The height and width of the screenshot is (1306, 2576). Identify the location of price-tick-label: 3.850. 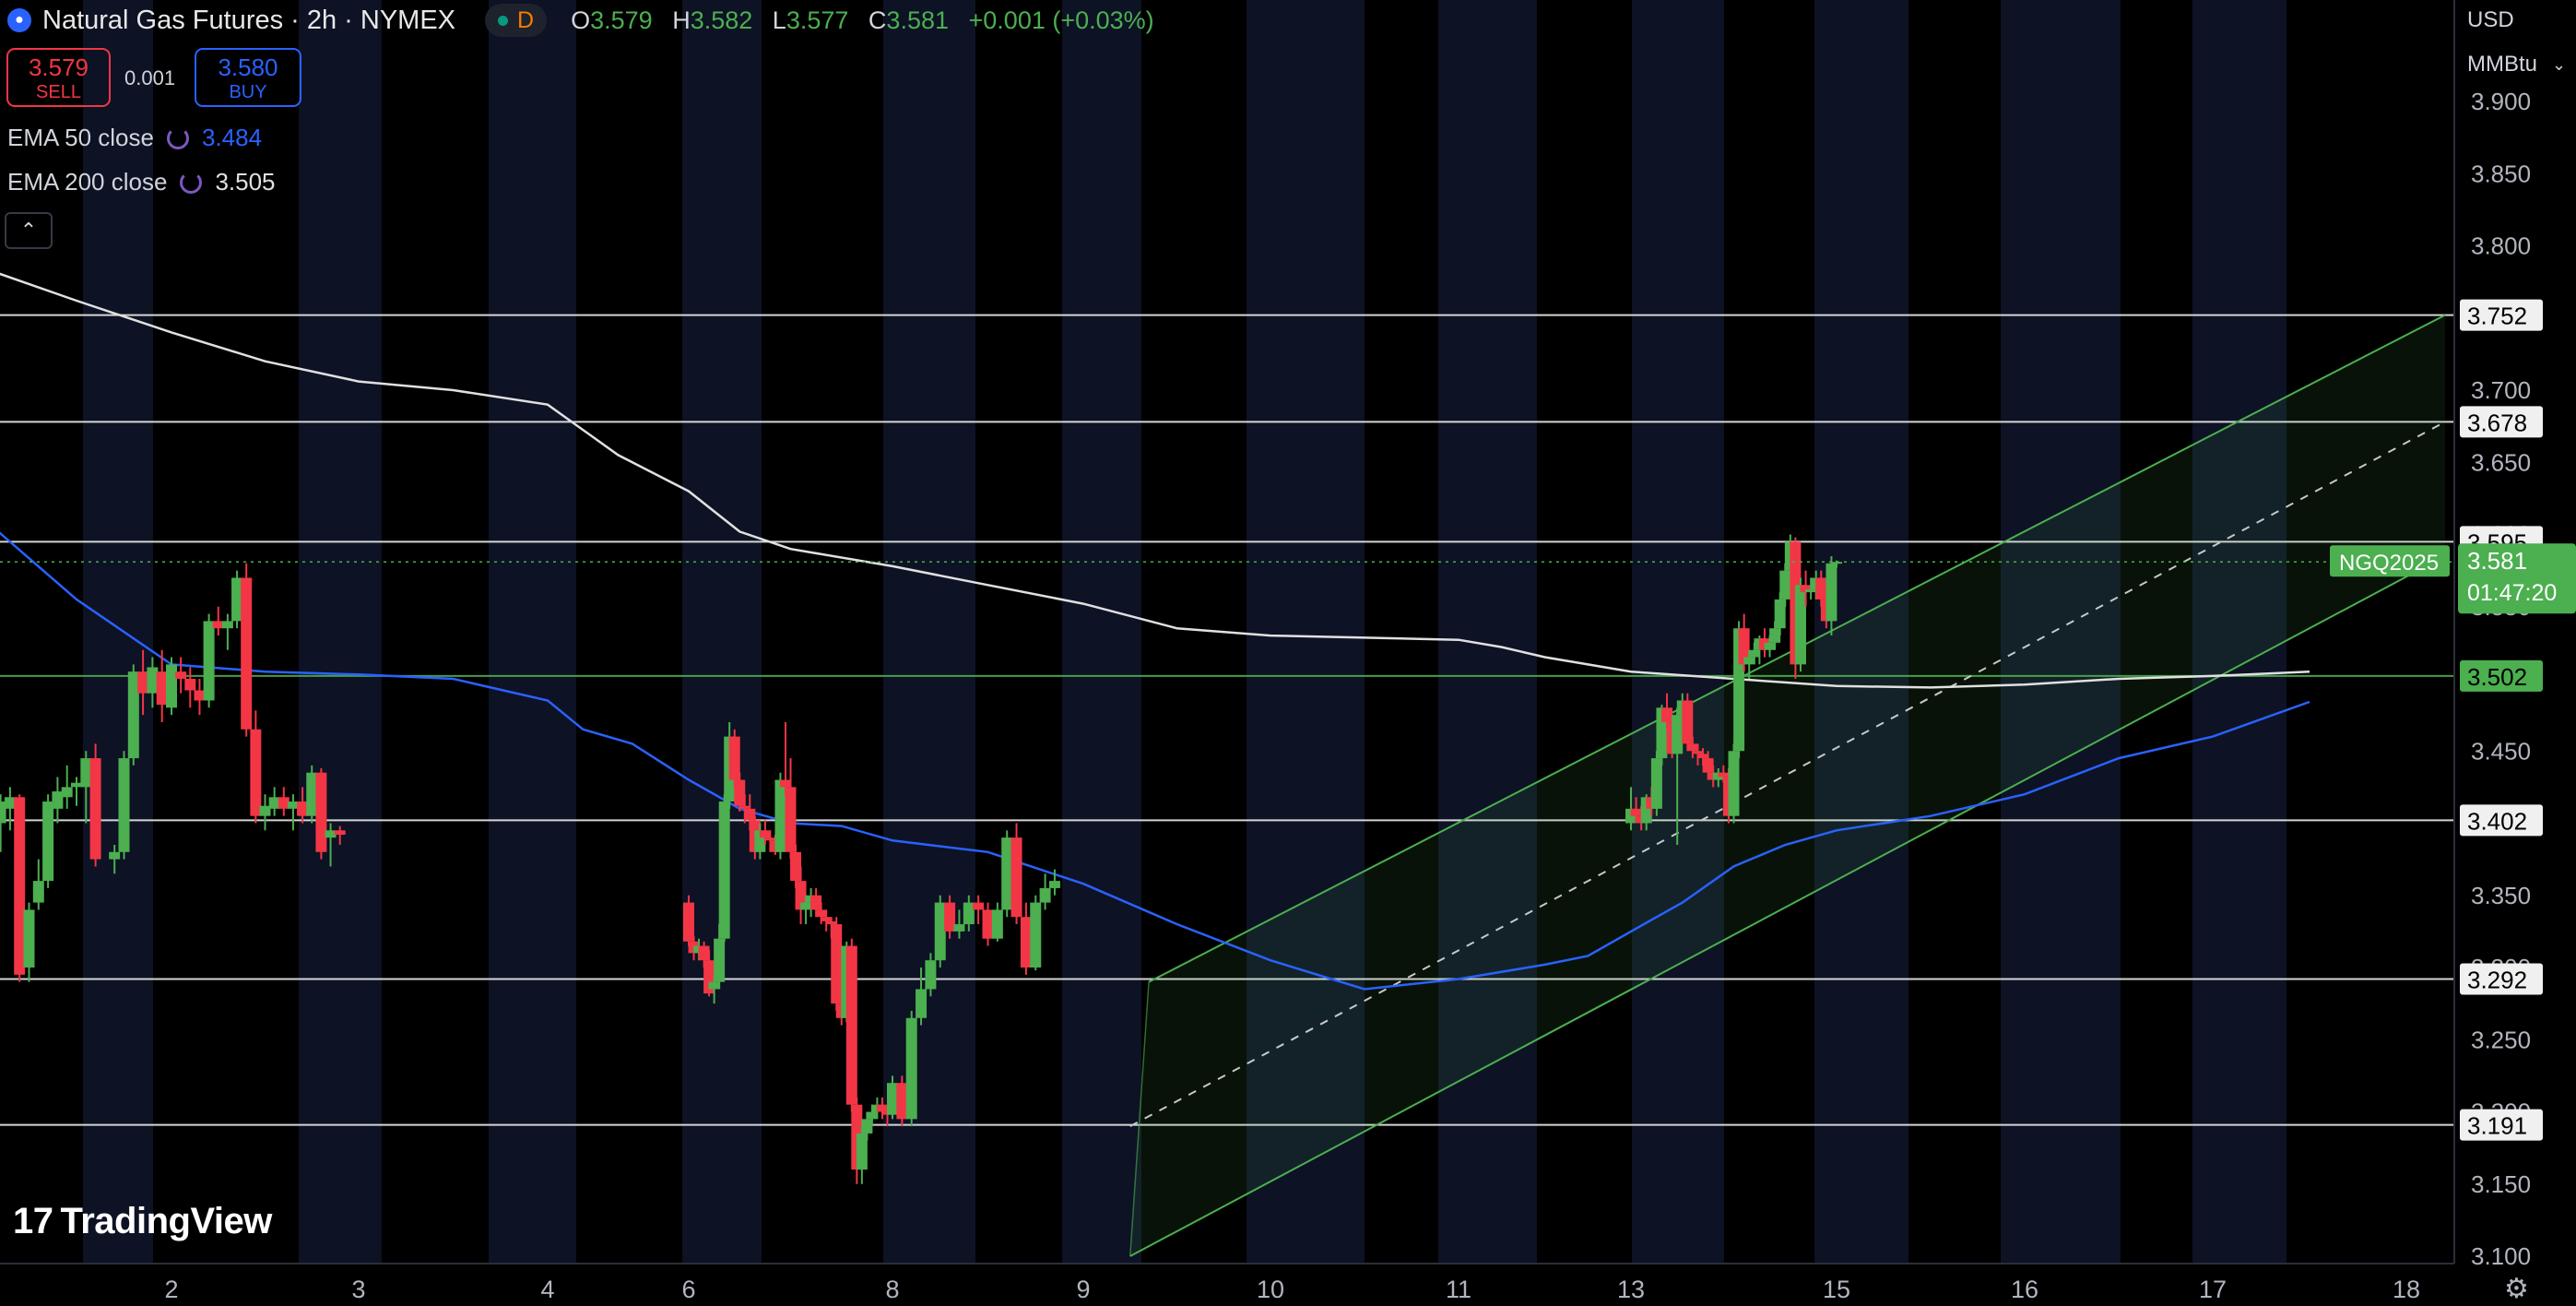
(2501, 174).